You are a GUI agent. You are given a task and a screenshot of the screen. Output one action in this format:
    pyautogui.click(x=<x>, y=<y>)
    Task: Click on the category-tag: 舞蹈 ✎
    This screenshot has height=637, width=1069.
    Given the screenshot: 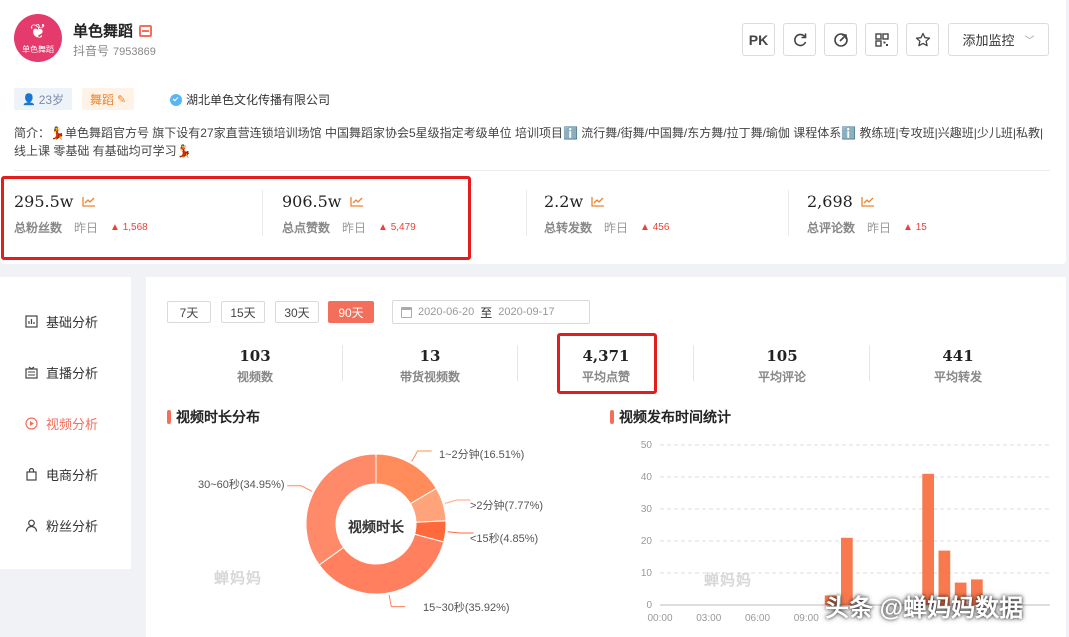 What is the action you would take?
    pyautogui.click(x=108, y=99)
    